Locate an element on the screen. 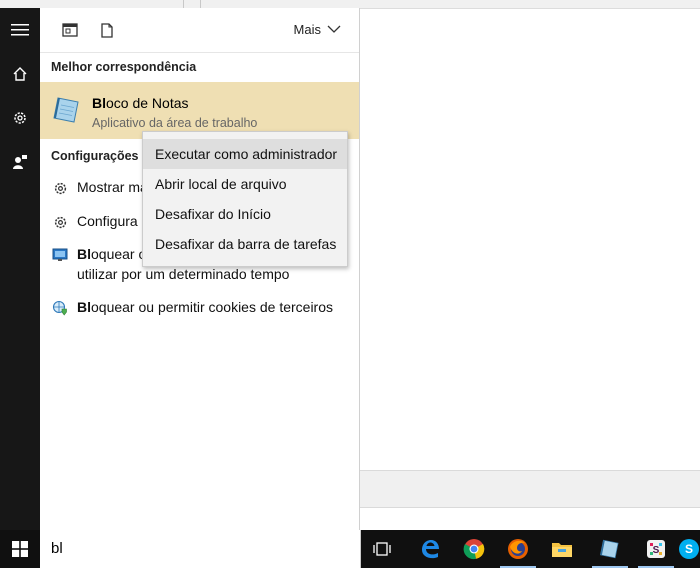 The image size is (700, 568). home-button is located at coordinates (20, 74).